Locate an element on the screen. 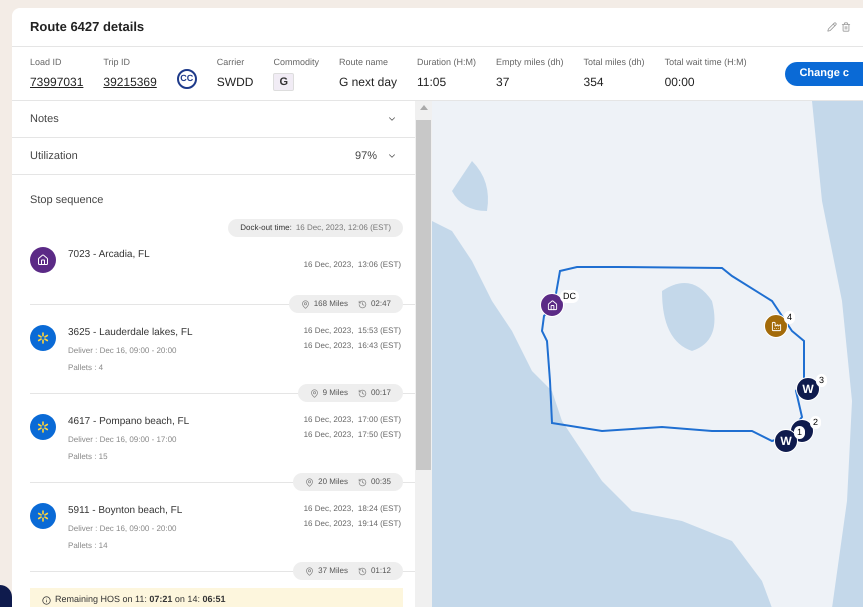  field-value: 11:05 is located at coordinates (431, 83).